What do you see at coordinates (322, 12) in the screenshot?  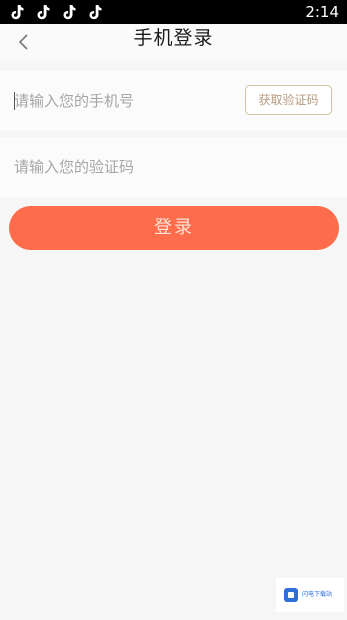 I see `status-time: 2:14` at bounding box center [322, 12].